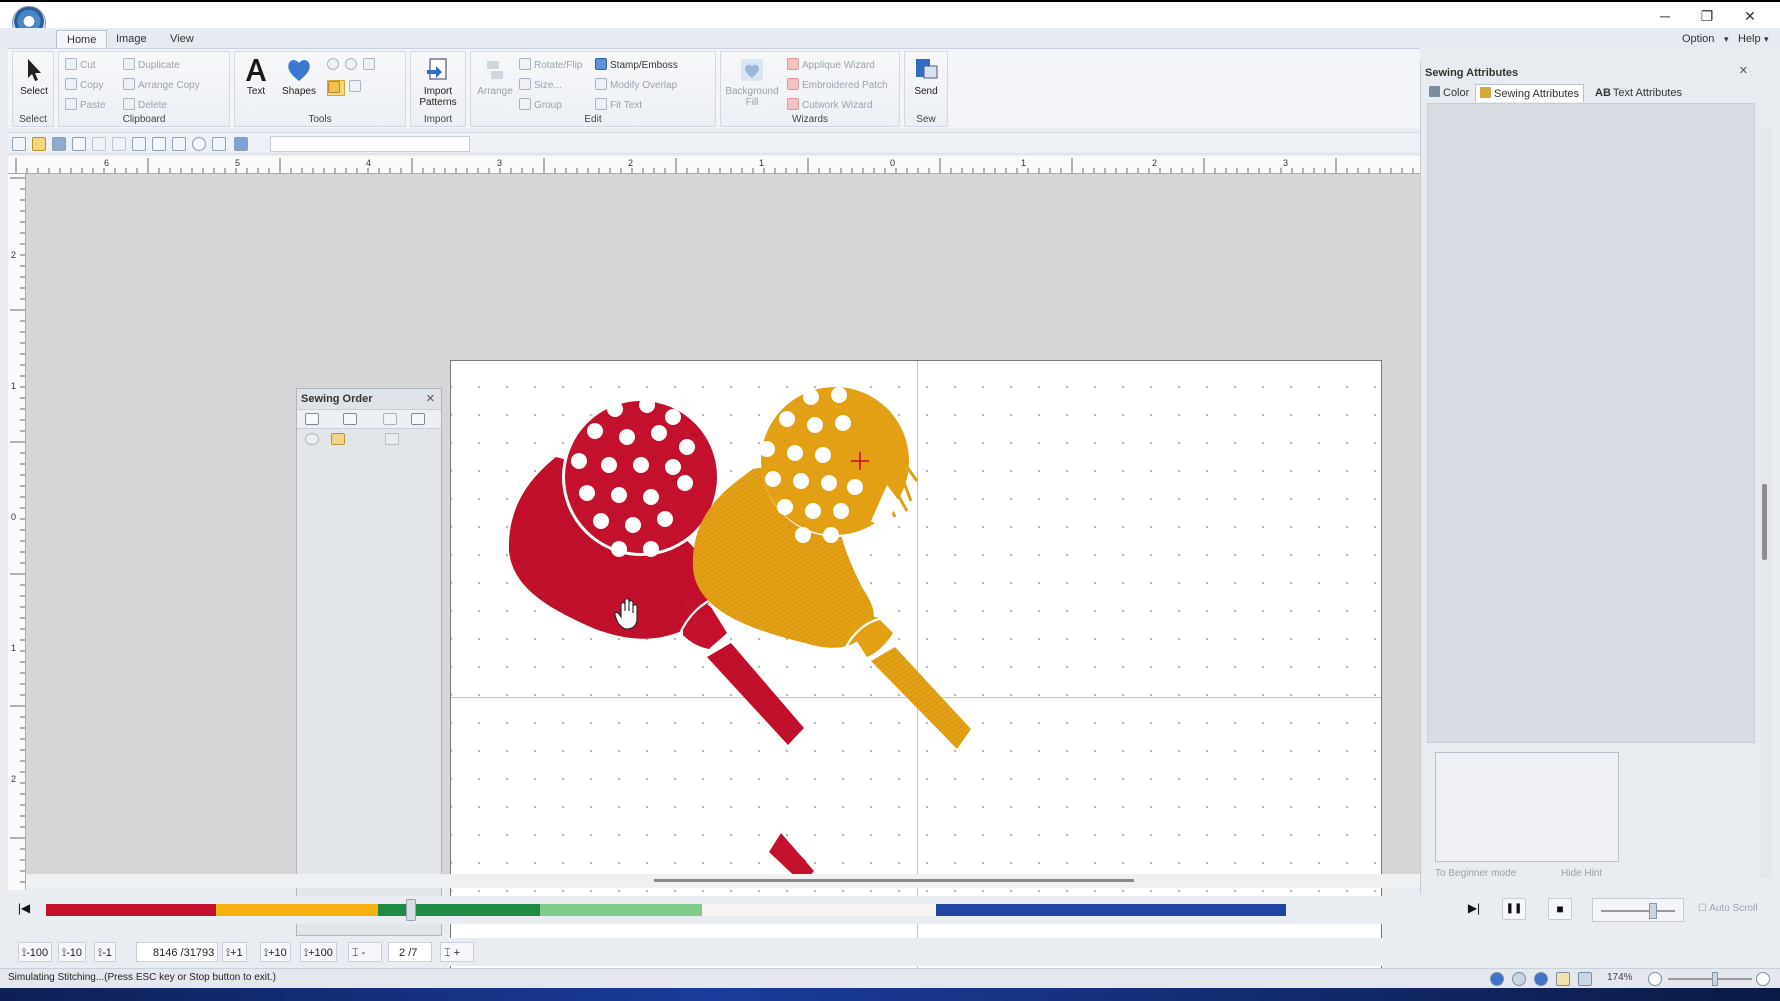  Describe the element at coordinates (34, 76) in the screenshot. I see `select-button: Select` at that location.